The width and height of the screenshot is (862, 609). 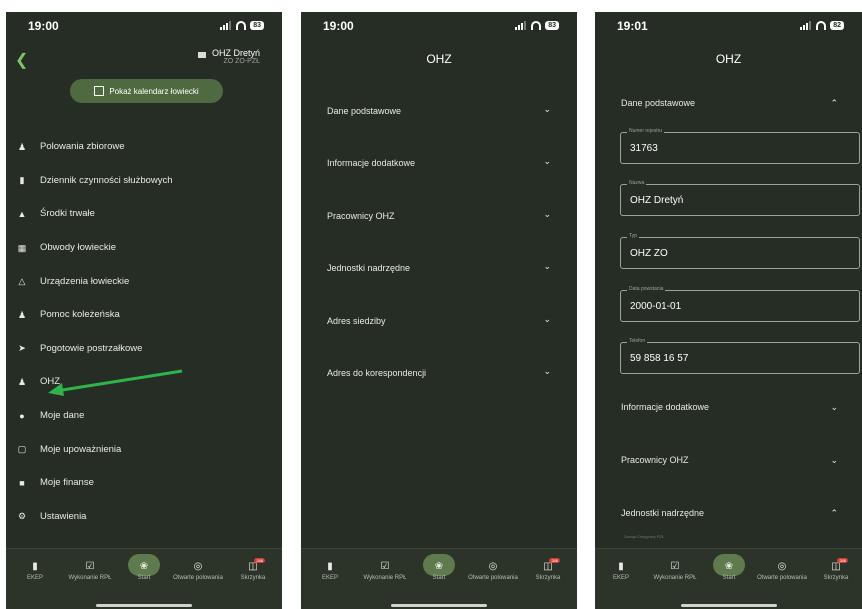 What do you see at coordinates (620, 578) in the screenshot?
I see `tab-label: EKEP` at bounding box center [620, 578].